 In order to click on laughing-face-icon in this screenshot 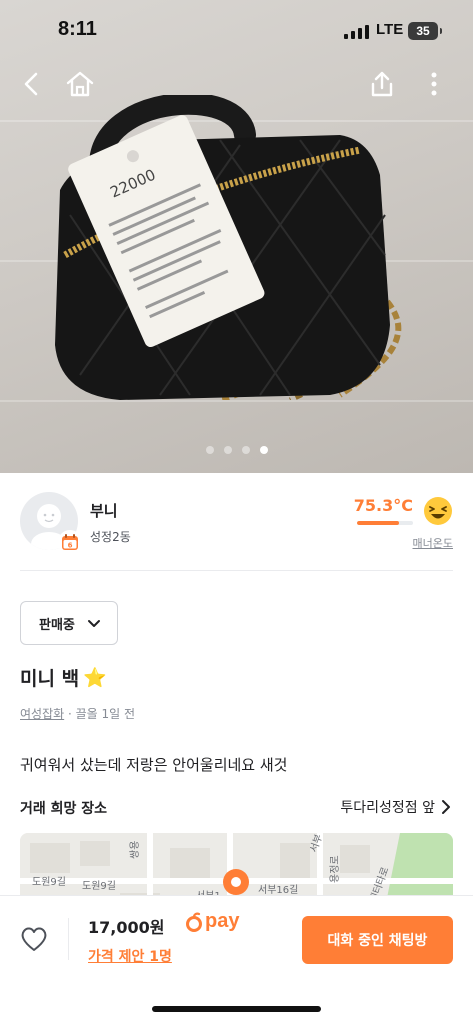, I will do `click(438, 511)`.